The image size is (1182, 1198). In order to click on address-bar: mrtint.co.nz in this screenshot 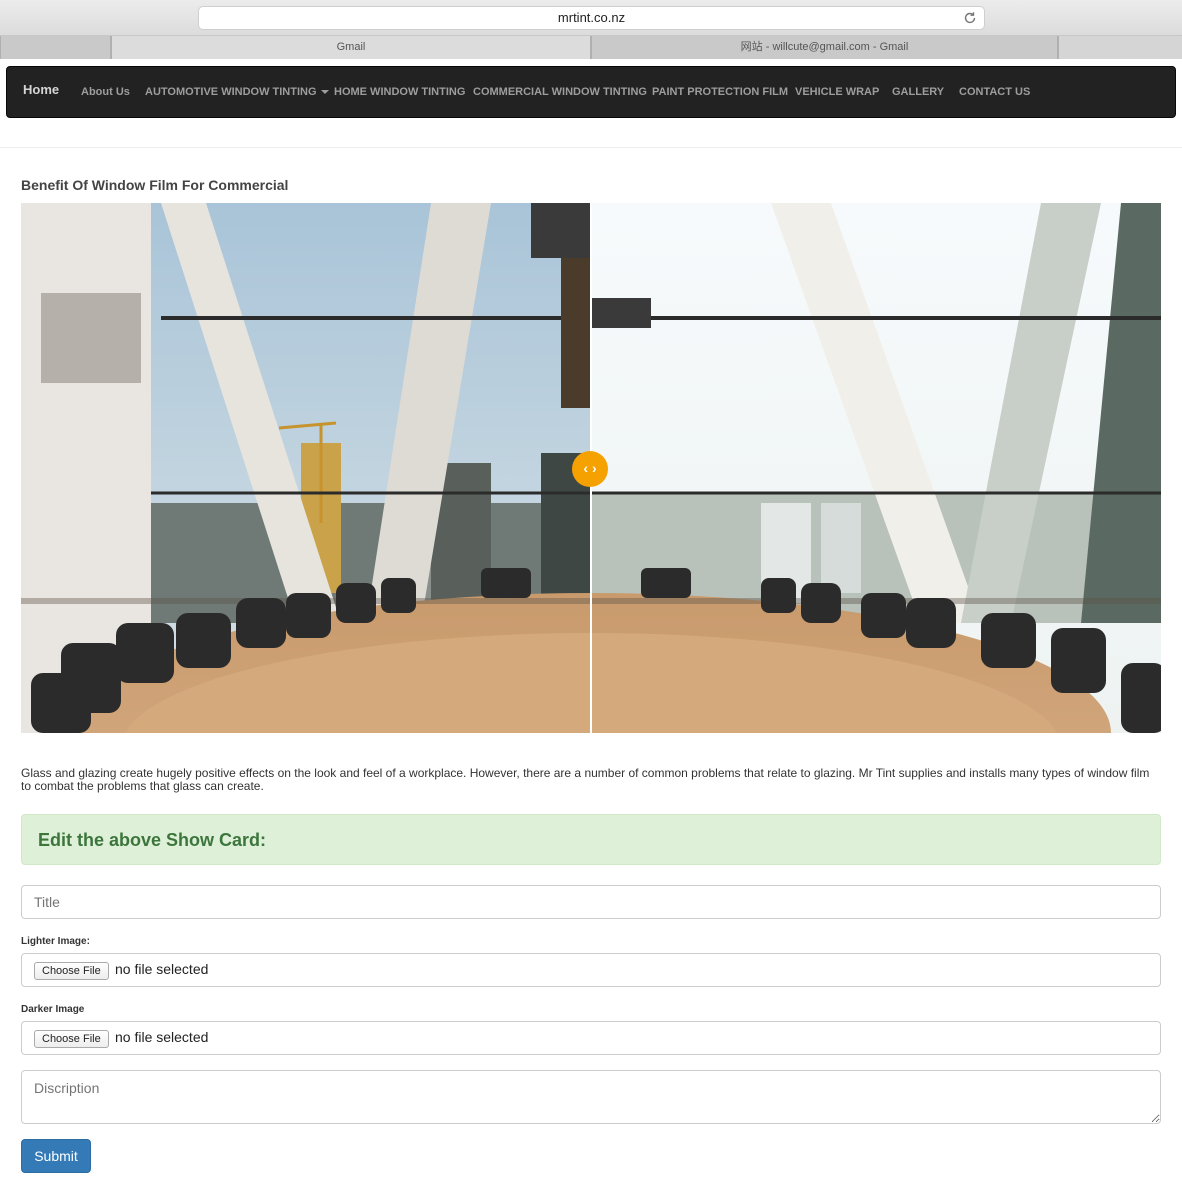, I will do `click(591, 18)`.